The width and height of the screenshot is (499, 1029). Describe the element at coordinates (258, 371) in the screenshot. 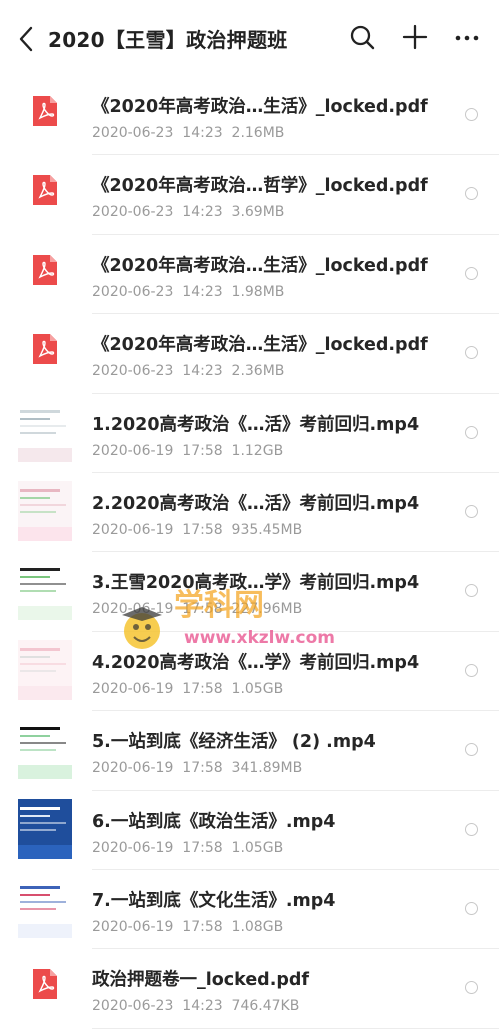

I see `file-size: 2.36MB` at that location.